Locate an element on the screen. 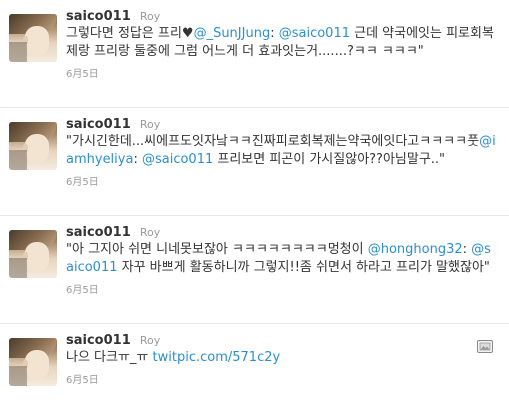 Image resolution: width=509 pixels, height=400 pixels. tweet-text: 나으 다크ㅠ_ㅠ twitpic.com/571c2y is located at coordinates (281, 358).